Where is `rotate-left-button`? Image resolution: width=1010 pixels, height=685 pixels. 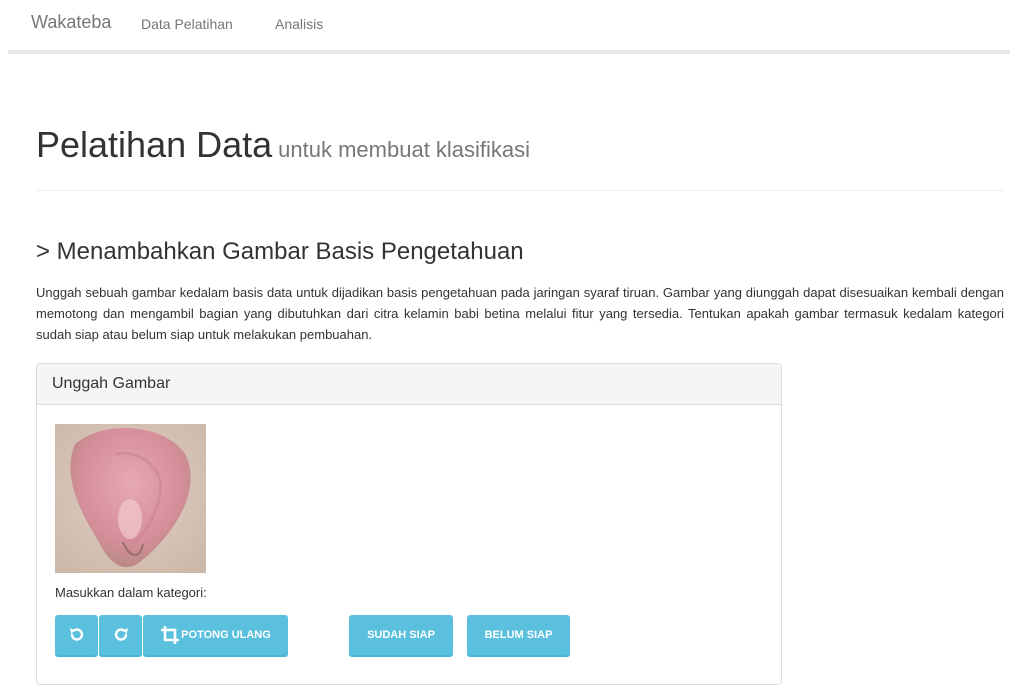 rotate-left-button is located at coordinates (76, 635).